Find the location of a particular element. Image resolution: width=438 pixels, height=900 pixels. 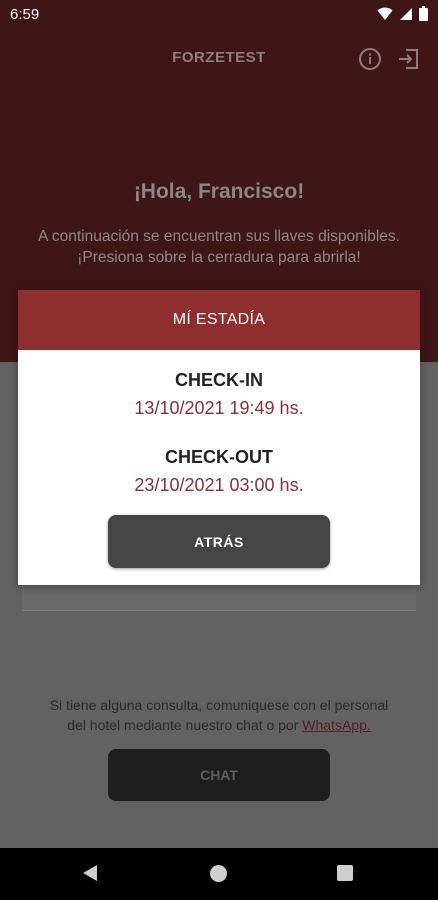

whatsapp-link: WhatsApp. is located at coordinates (336, 725).